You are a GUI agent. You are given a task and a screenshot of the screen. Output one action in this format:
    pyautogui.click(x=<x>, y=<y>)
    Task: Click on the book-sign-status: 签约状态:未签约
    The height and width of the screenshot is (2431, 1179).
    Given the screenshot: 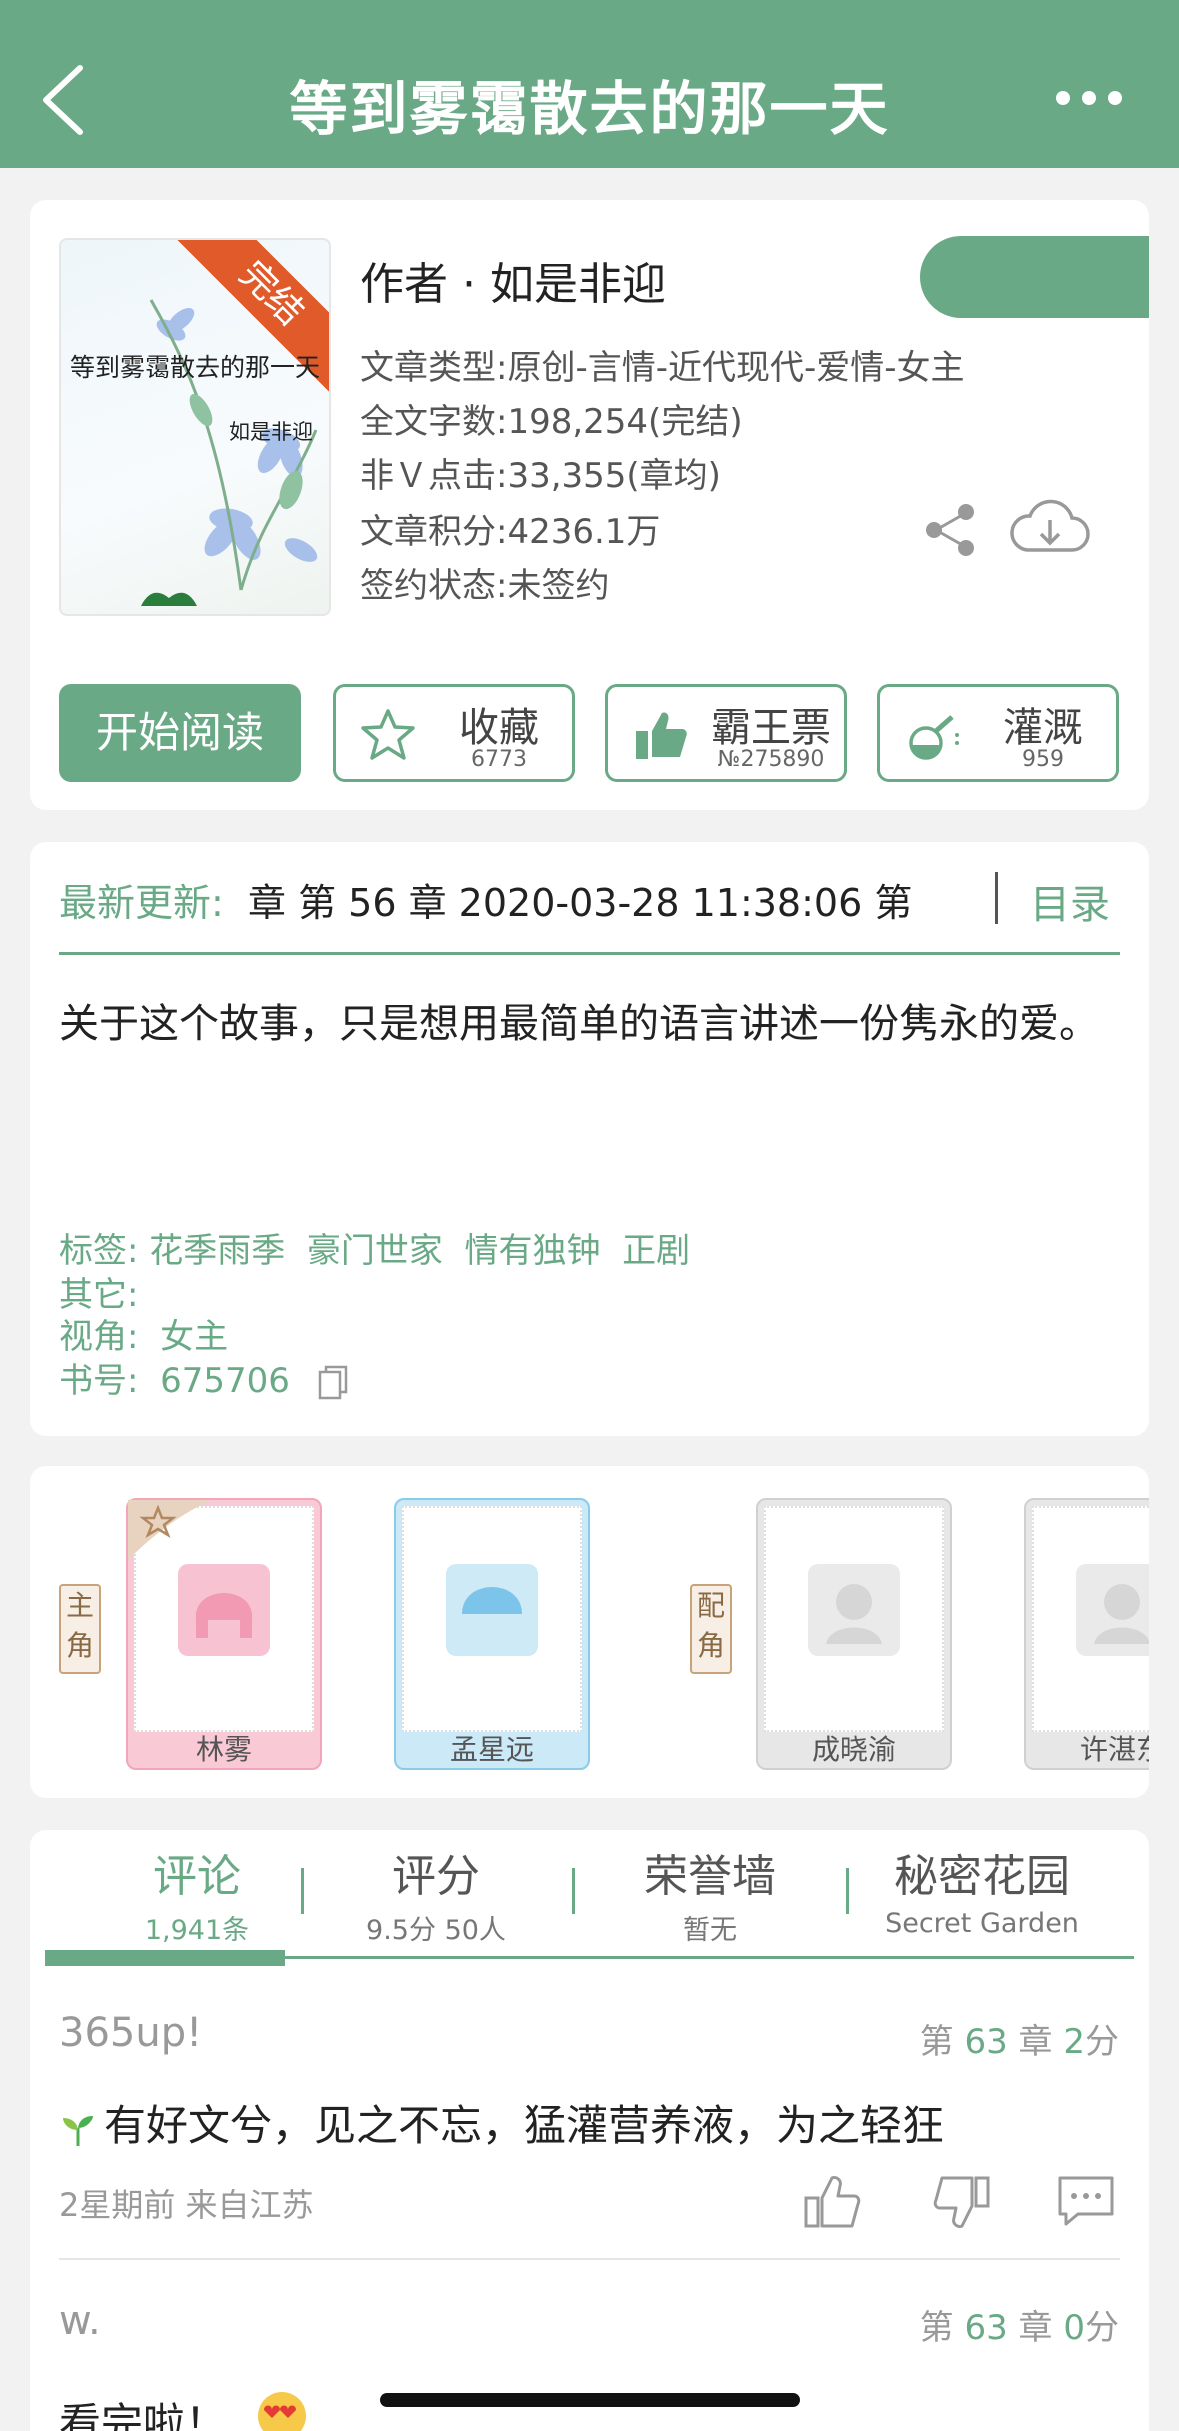 What is the action you would take?
    pyautogui.click(x=485, y=586)
    